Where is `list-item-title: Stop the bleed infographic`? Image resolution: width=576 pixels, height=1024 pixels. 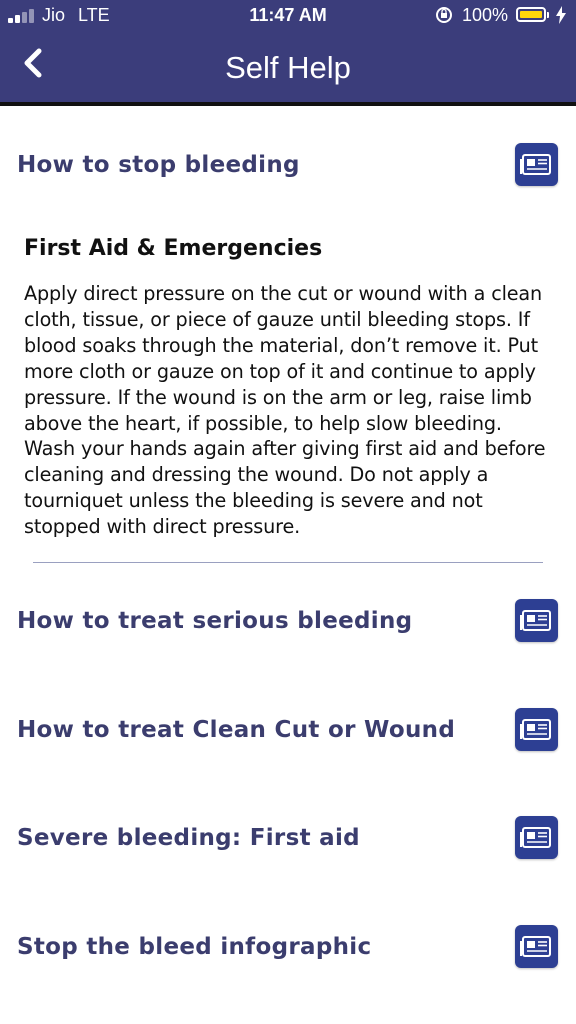
list-item-title: Stop the bleed infographic is located at coordinates (194, 947).